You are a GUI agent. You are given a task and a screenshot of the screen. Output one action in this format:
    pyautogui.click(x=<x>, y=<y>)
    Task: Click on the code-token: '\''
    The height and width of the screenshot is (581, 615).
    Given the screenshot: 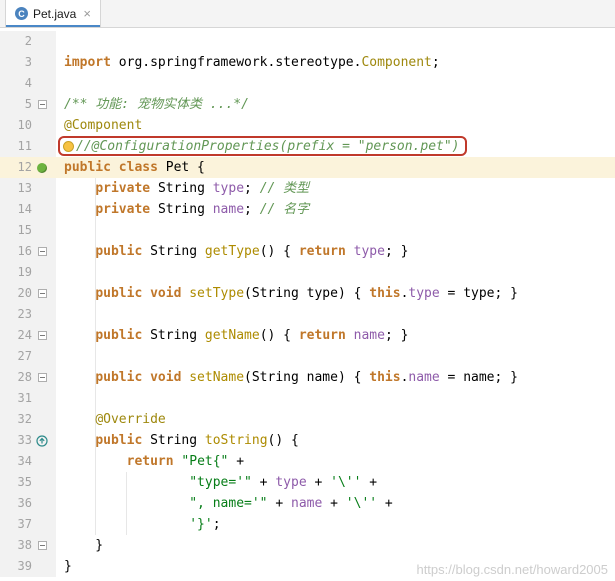 What is the action you would take?
    pyautogui.click(x=346, y=482)
    